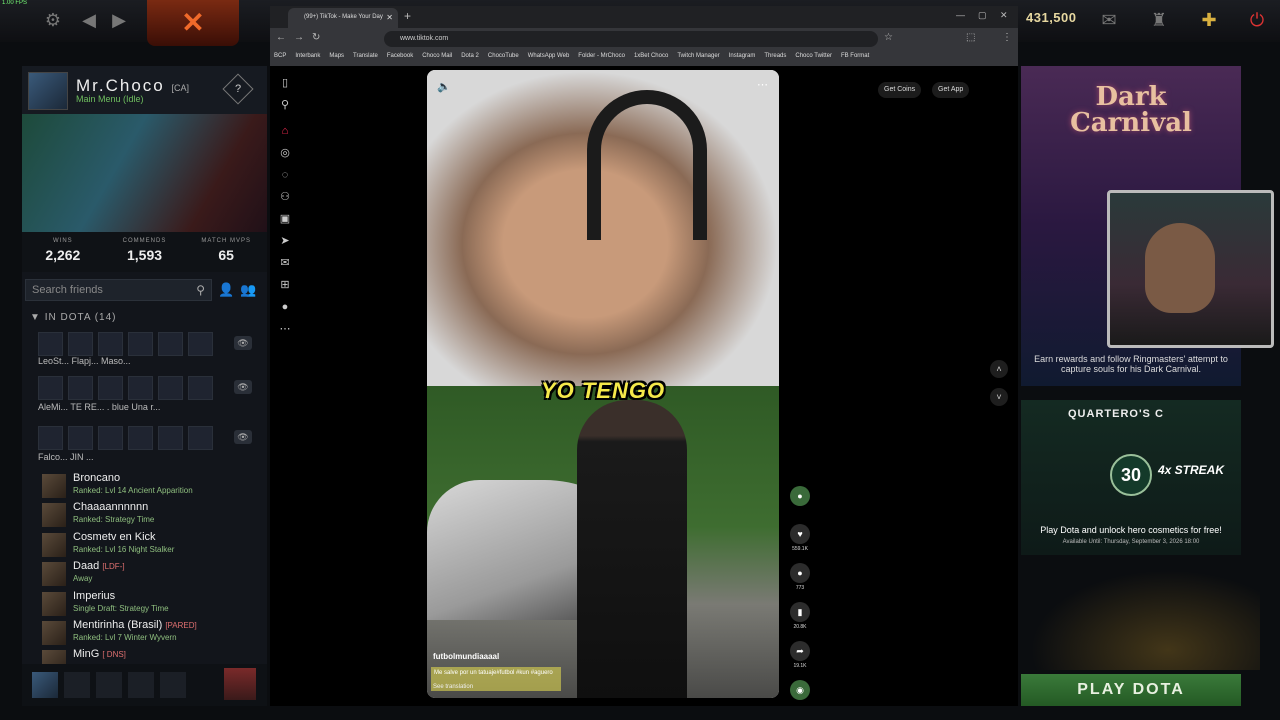 The height and width of the screenshot is (720, 1280). What do you see at coordinates (762, 84) in the screenshot?
I see `more-options-icon: ⋯` at bounding box center [762, 84].